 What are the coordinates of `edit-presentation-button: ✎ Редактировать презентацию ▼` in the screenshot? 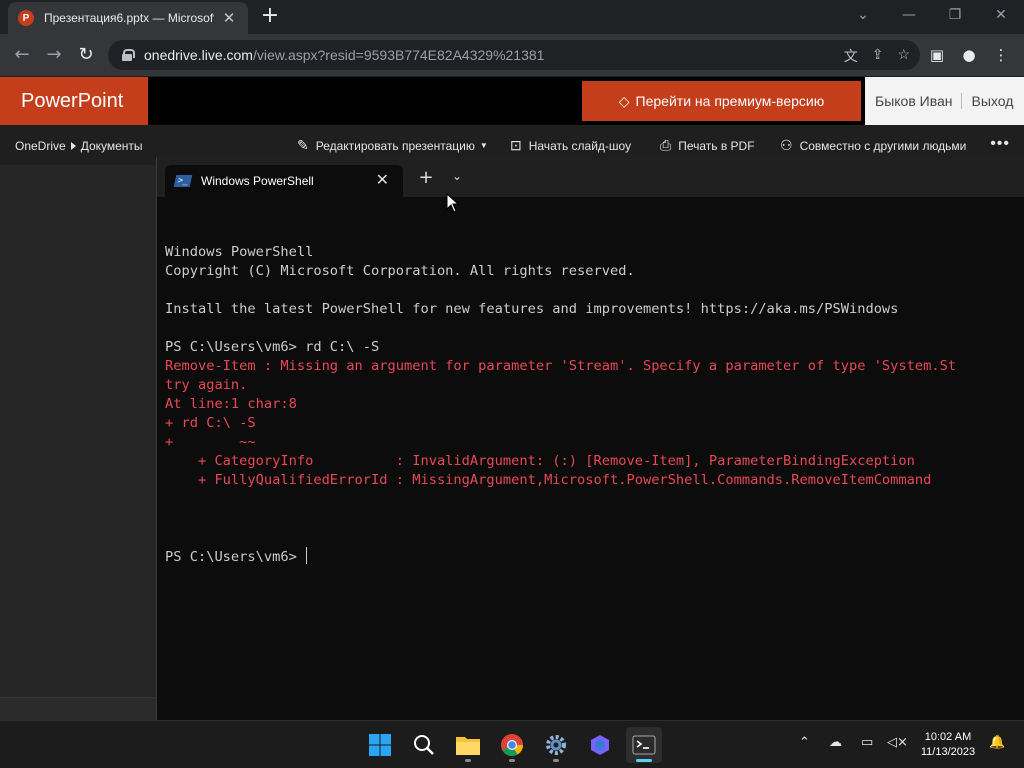 It's located at (392, 145).